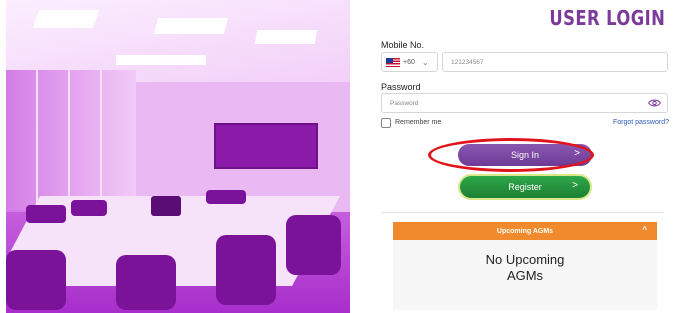  I want to click on arrow-right-icon: >, so click(575, 185).